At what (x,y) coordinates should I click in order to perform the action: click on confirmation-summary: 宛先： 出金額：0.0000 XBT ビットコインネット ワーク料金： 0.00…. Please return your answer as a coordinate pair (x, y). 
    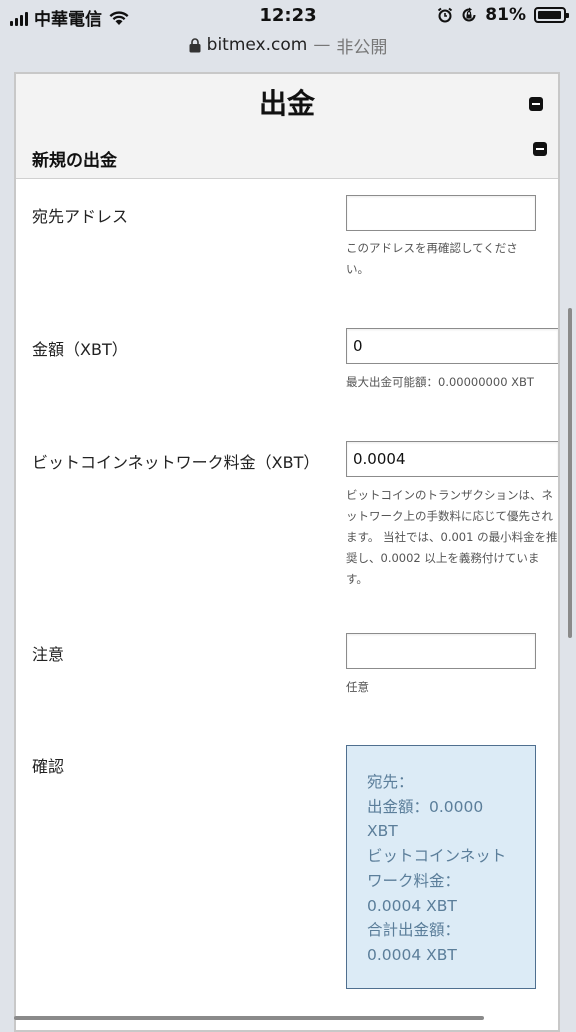
    Looking at the image, I should click on (441, 867).